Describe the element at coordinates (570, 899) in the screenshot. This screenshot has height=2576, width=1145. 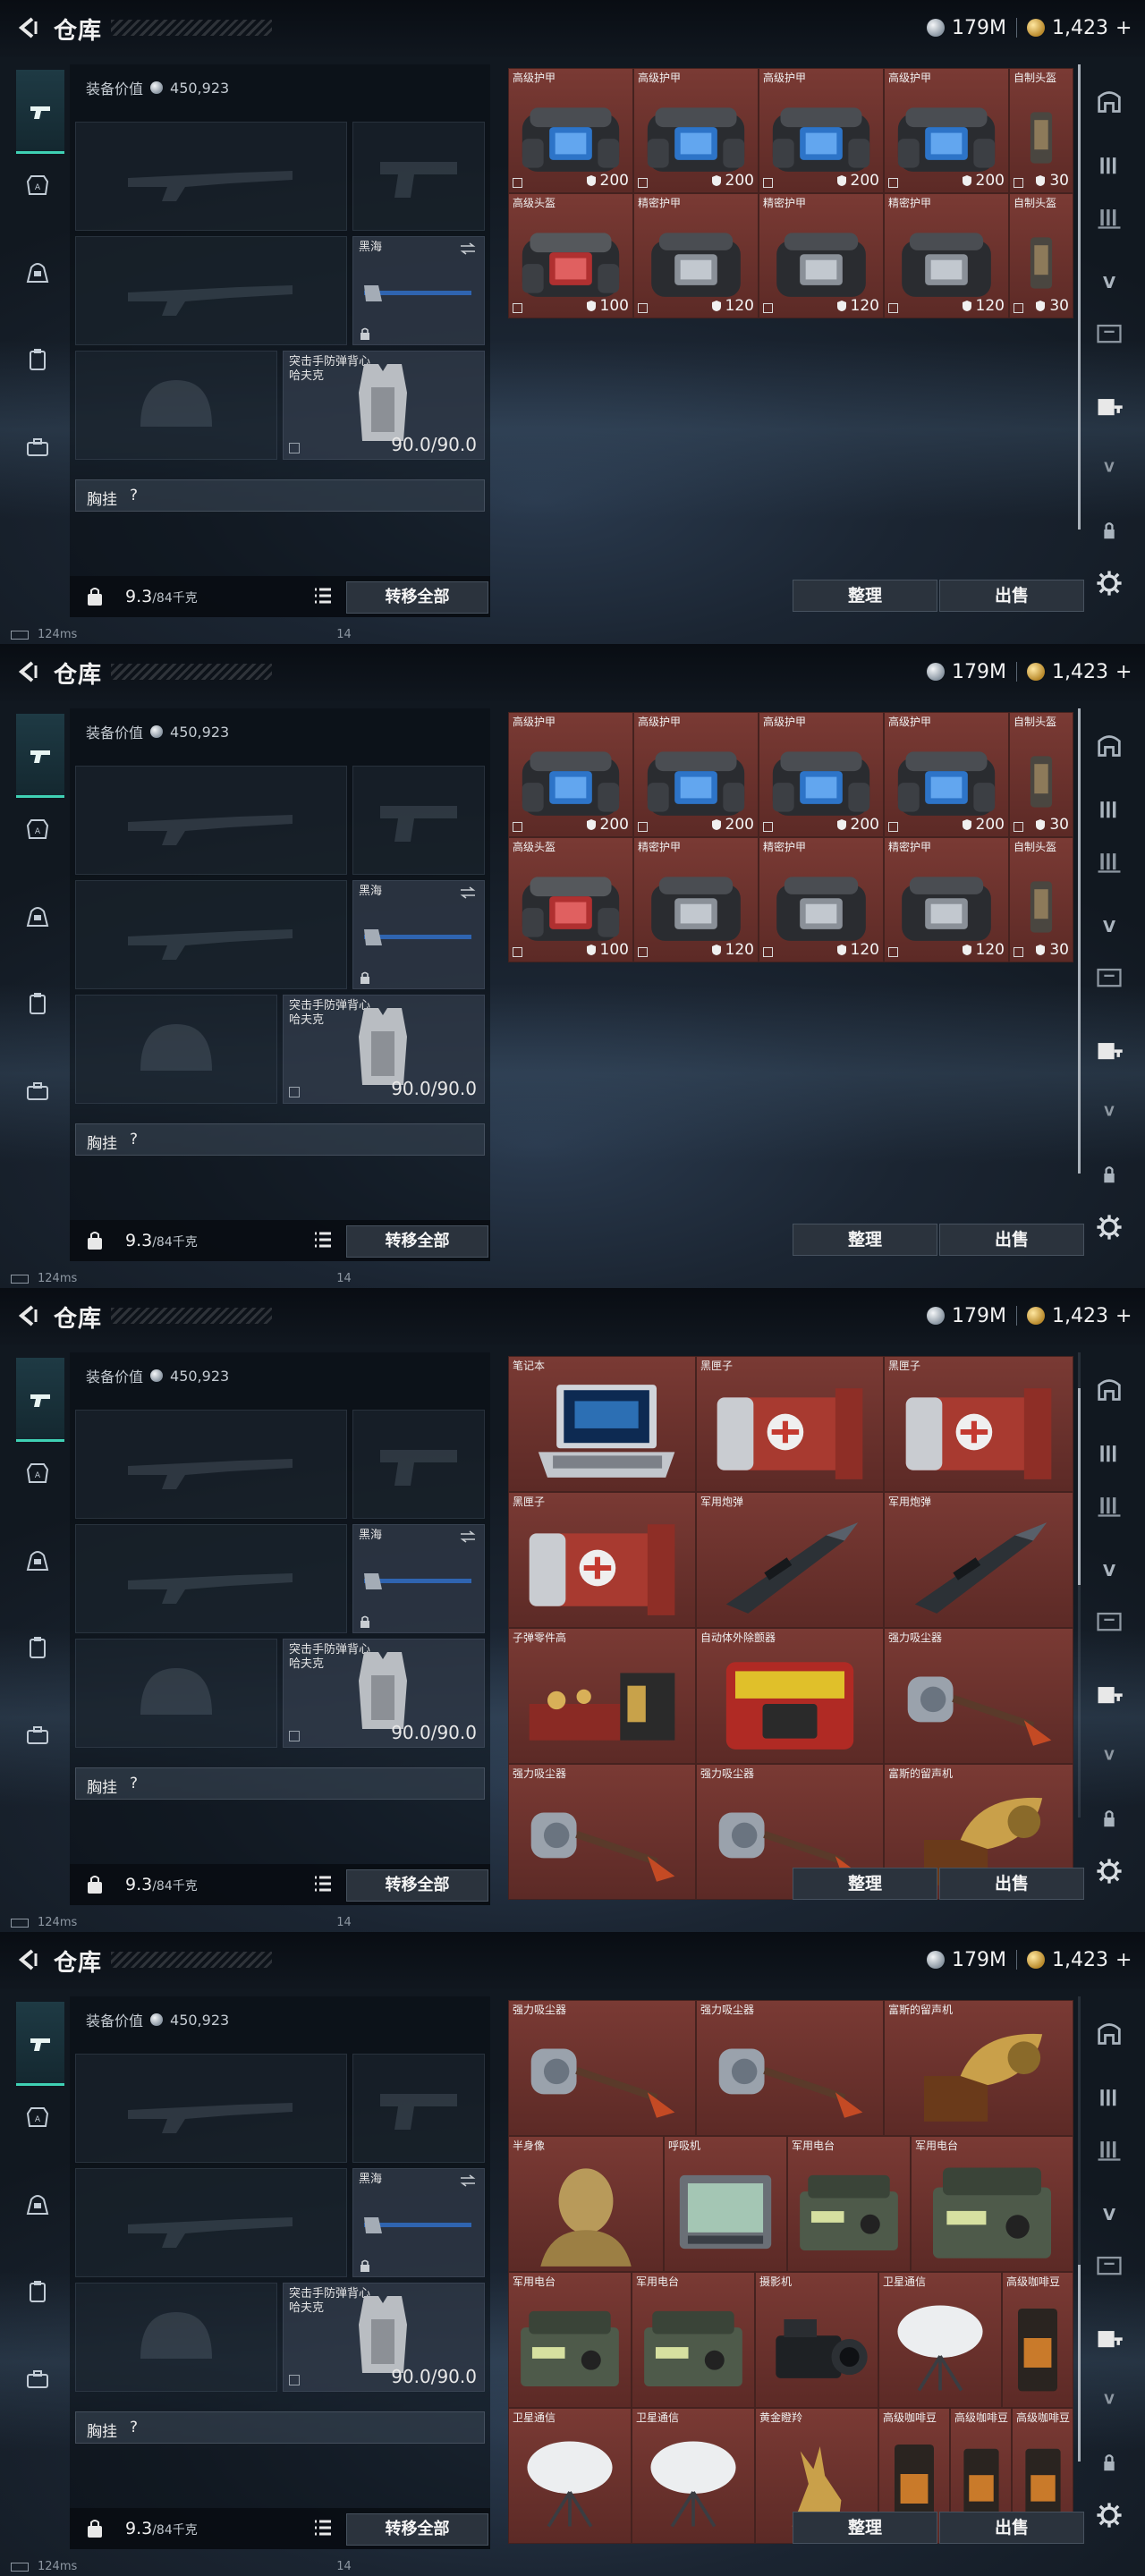
I see `inventory-item: 高级头盔 100` at that location.